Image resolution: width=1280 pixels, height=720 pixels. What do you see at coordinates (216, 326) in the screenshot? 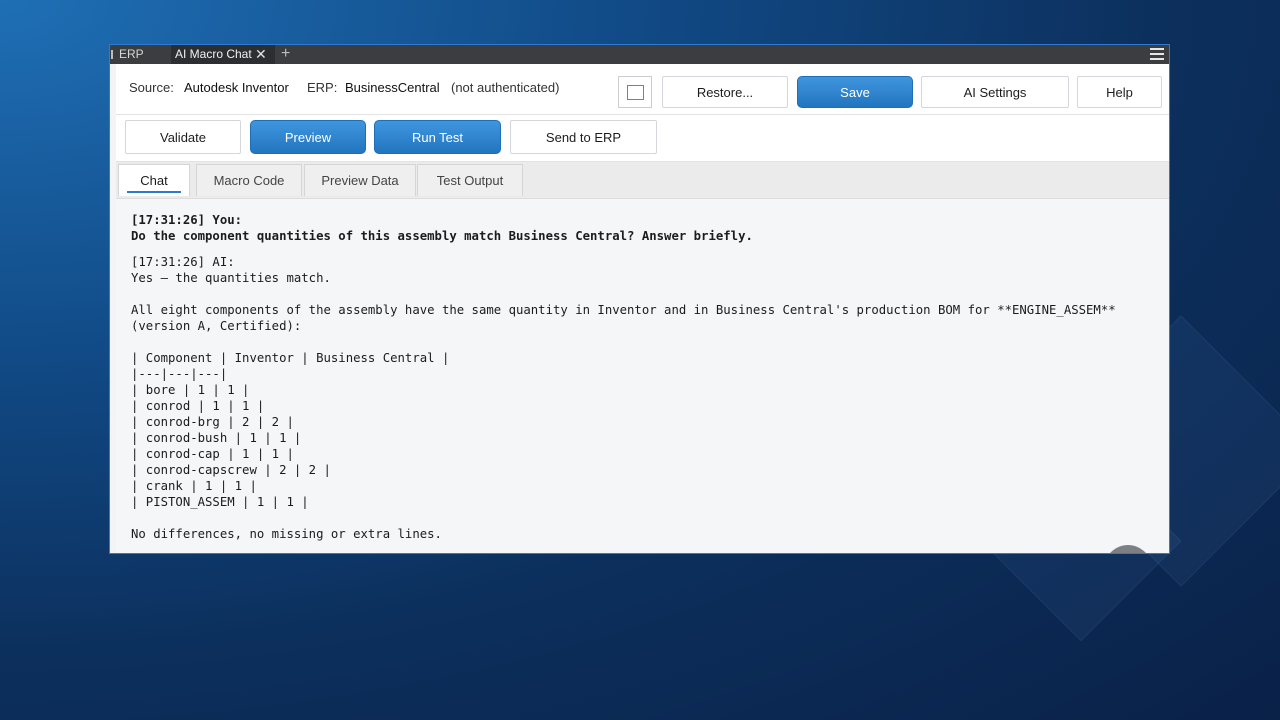
I see `ai-message-line: (version A, Certified):` at bounding box center [216, 326].